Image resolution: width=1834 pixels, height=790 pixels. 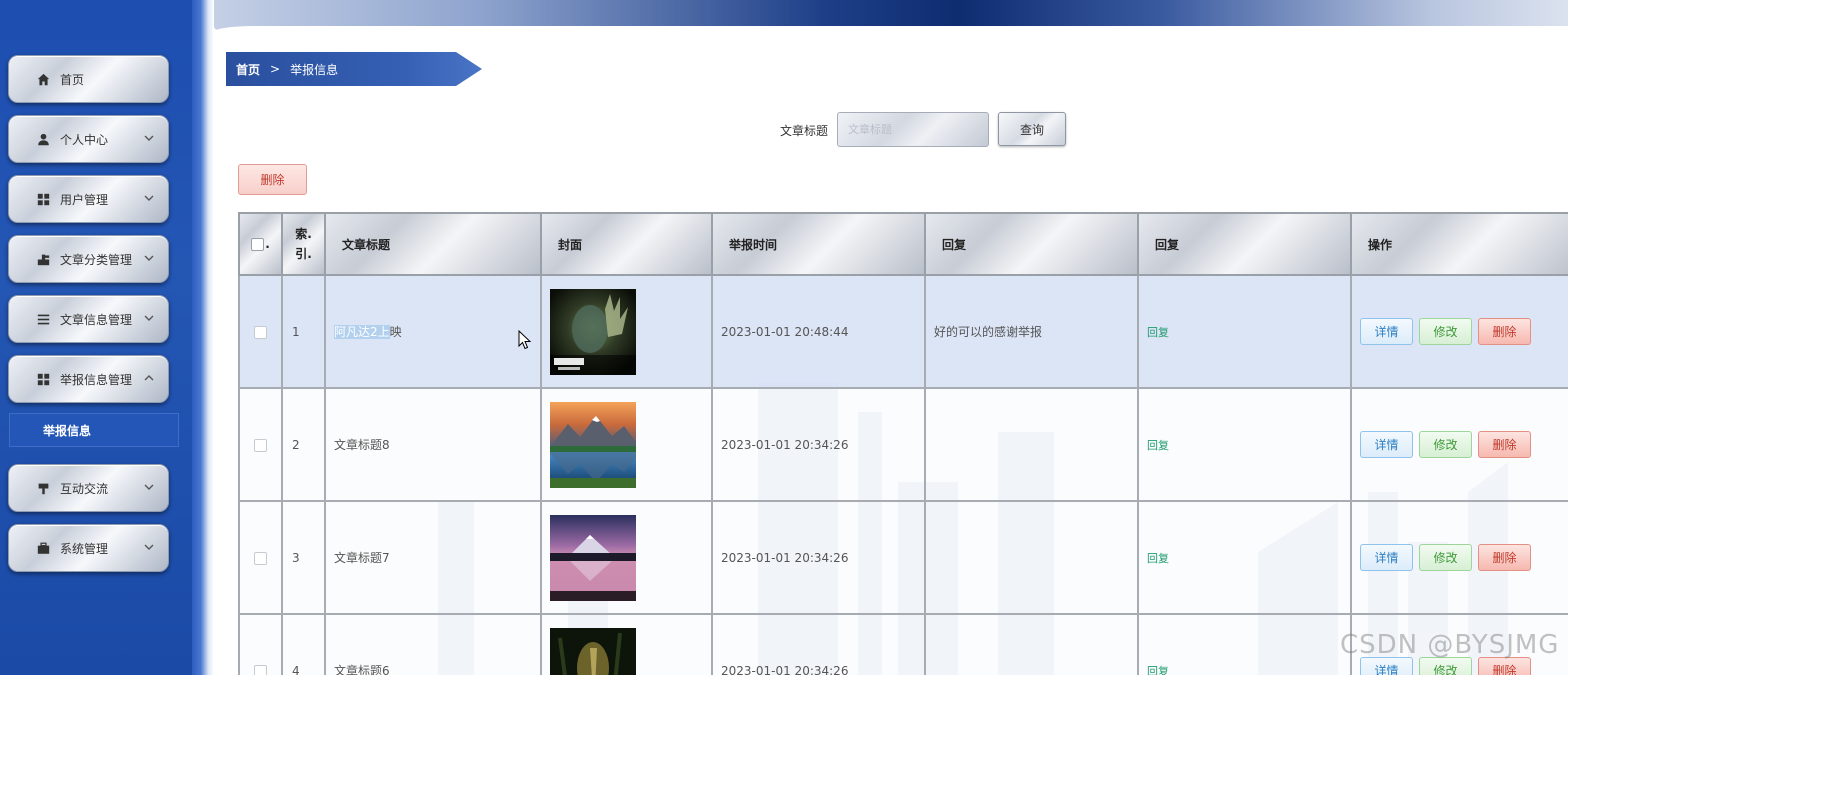 What do you see at coordinates (96, 379) in the screenshot?
I see `sidebar-item-label: 举报信息管理` at bounding box center [96, 379].